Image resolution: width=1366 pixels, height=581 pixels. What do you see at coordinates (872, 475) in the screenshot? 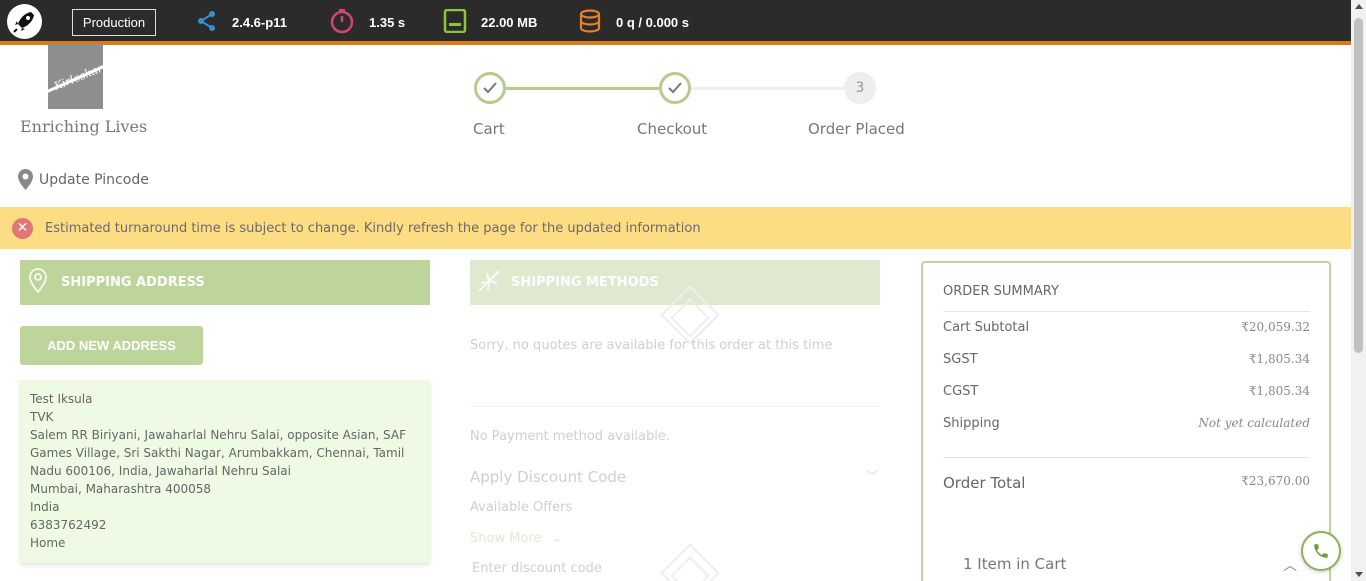
I see `chevron-down-icon: ﹀` at bounding box center [872, 475].